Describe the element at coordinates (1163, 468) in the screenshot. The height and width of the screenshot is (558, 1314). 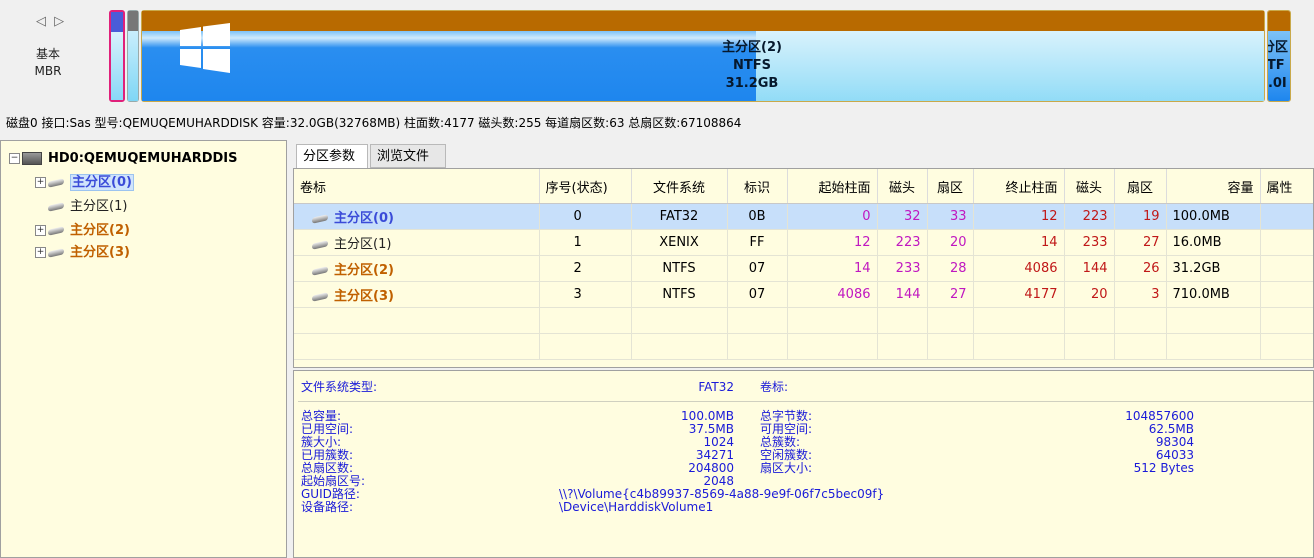
I see `sector-size-value: 512 Bytes` at that location.